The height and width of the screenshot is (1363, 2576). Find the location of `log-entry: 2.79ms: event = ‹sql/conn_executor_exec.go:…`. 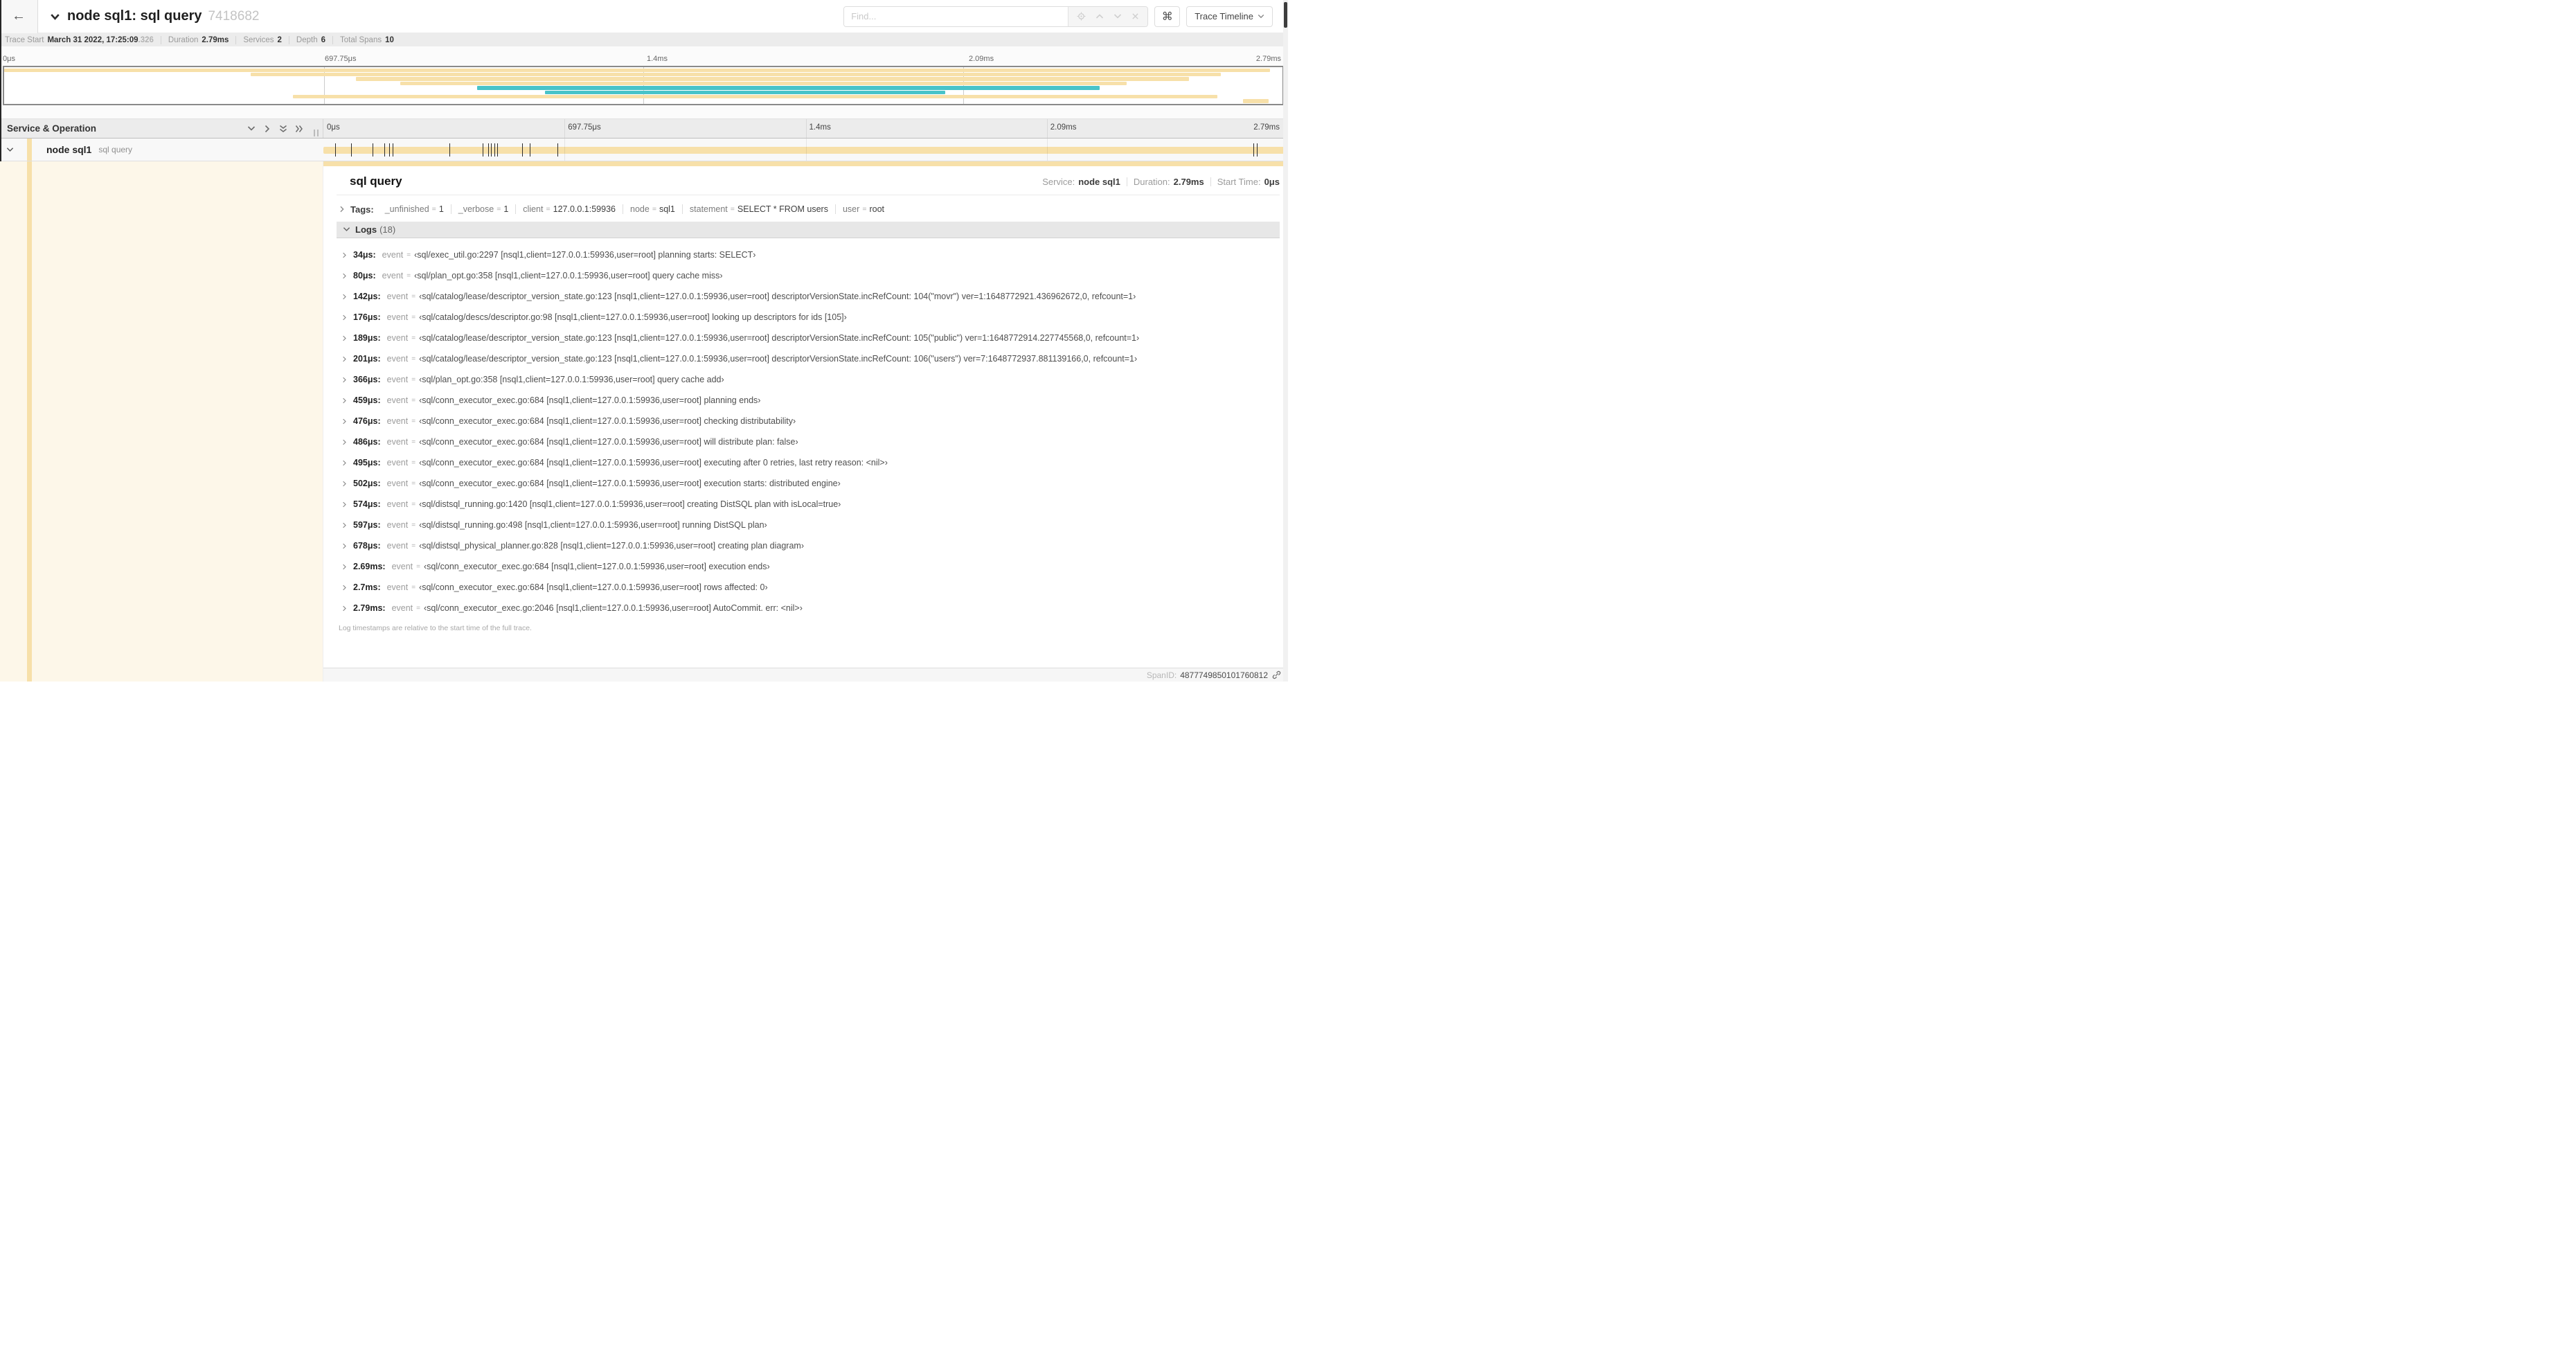

log-entry: 2.79ms: event = ‹sql/conn_executor_exec.go:… is located at coordinates (809, 608).